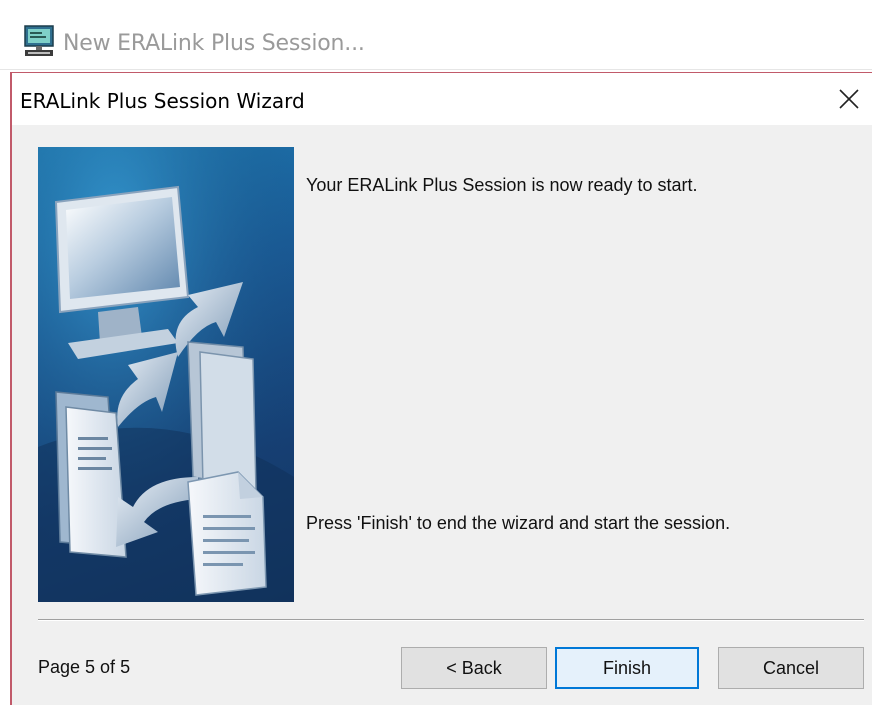 Image resolution: width=872 pixels, height=705 pixels. What do you see at coordinates (627, 668) in the screenshot?
I see `finish-button: Finish` at bounding box center [627, 668].